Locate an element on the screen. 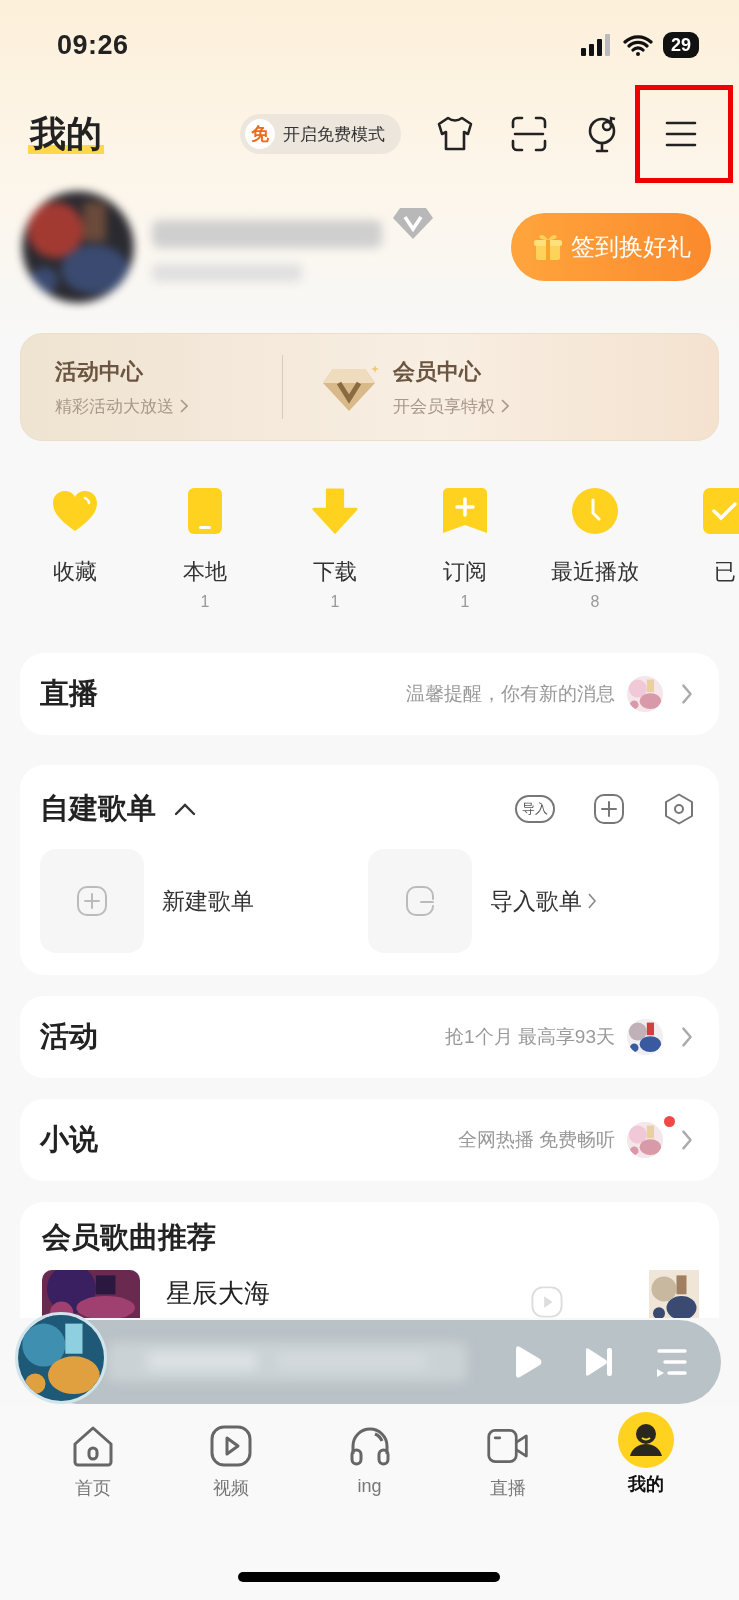  tab: 视频 is located at coordinates (231, 1456).